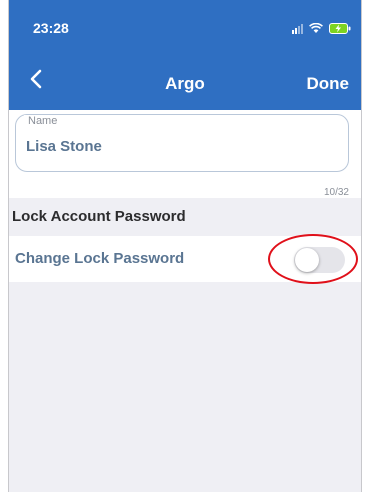 This screenshot has width=371, height=492. I want to click on signal-icon, so click(297, 29).